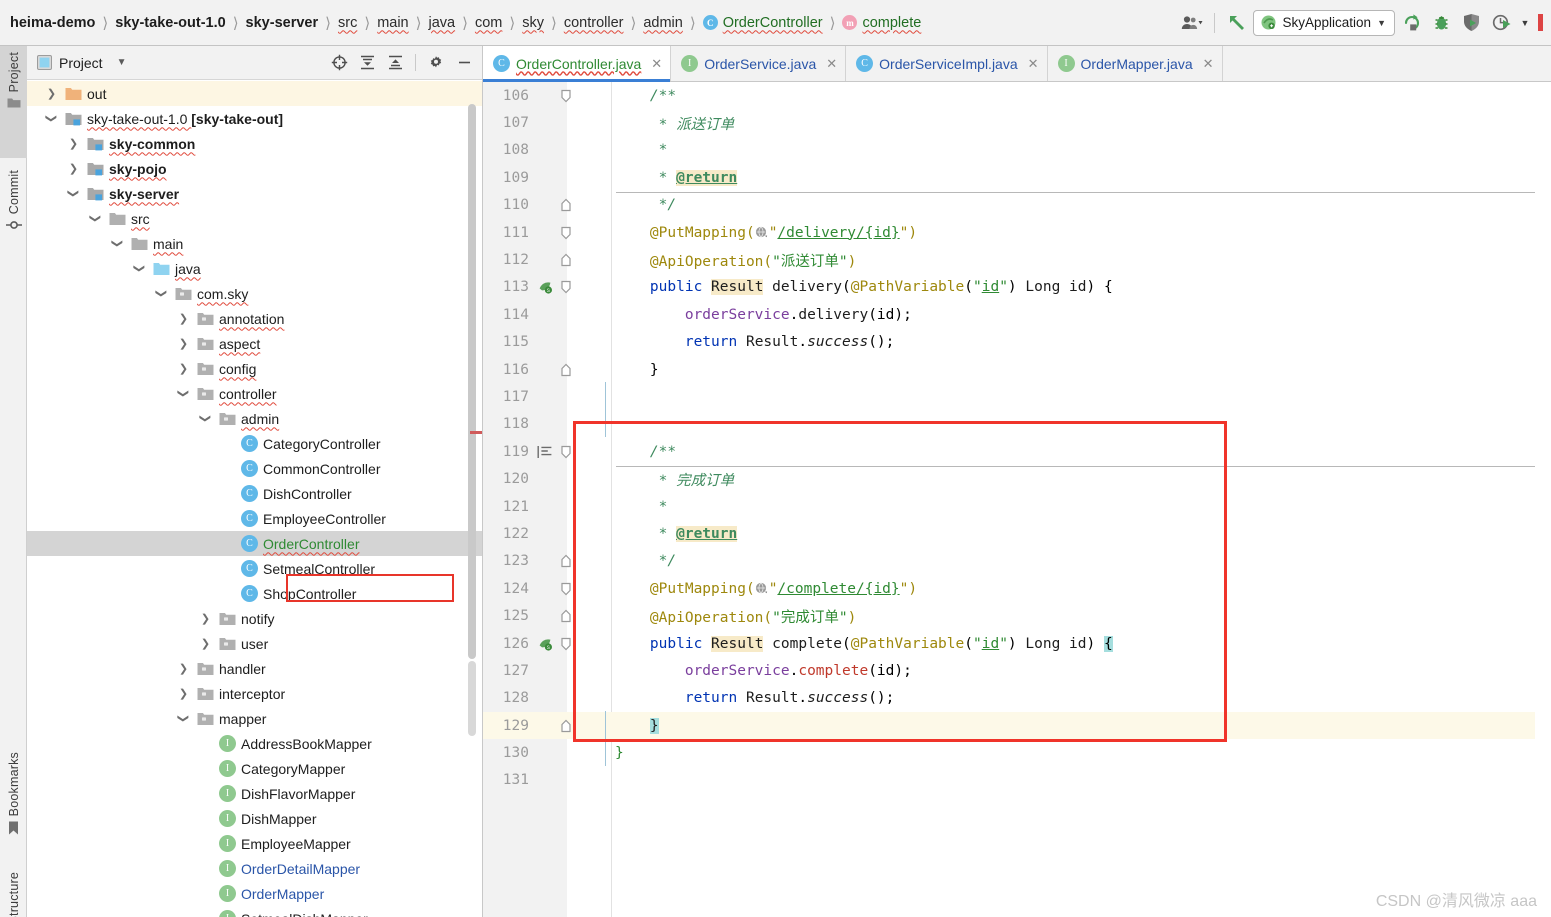 Image resolution: width=1551 pixels, height=917 pixels. Describe the element at coordinates (594, 23) in the screenshot. I see `breadcrumb-item-controller: controller` at that location.